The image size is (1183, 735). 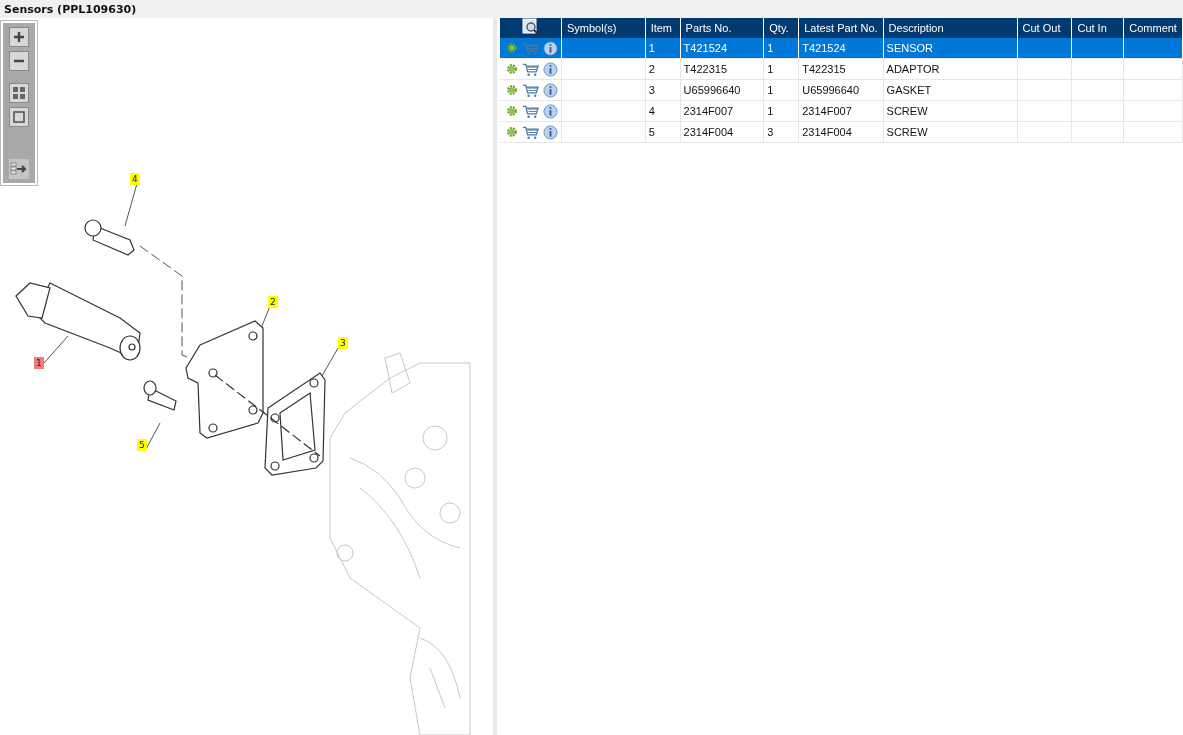 What do you see at coordinates (19, 61) in the screenshot?
I see `zoom-out-button` at bounding box center [19, 61].